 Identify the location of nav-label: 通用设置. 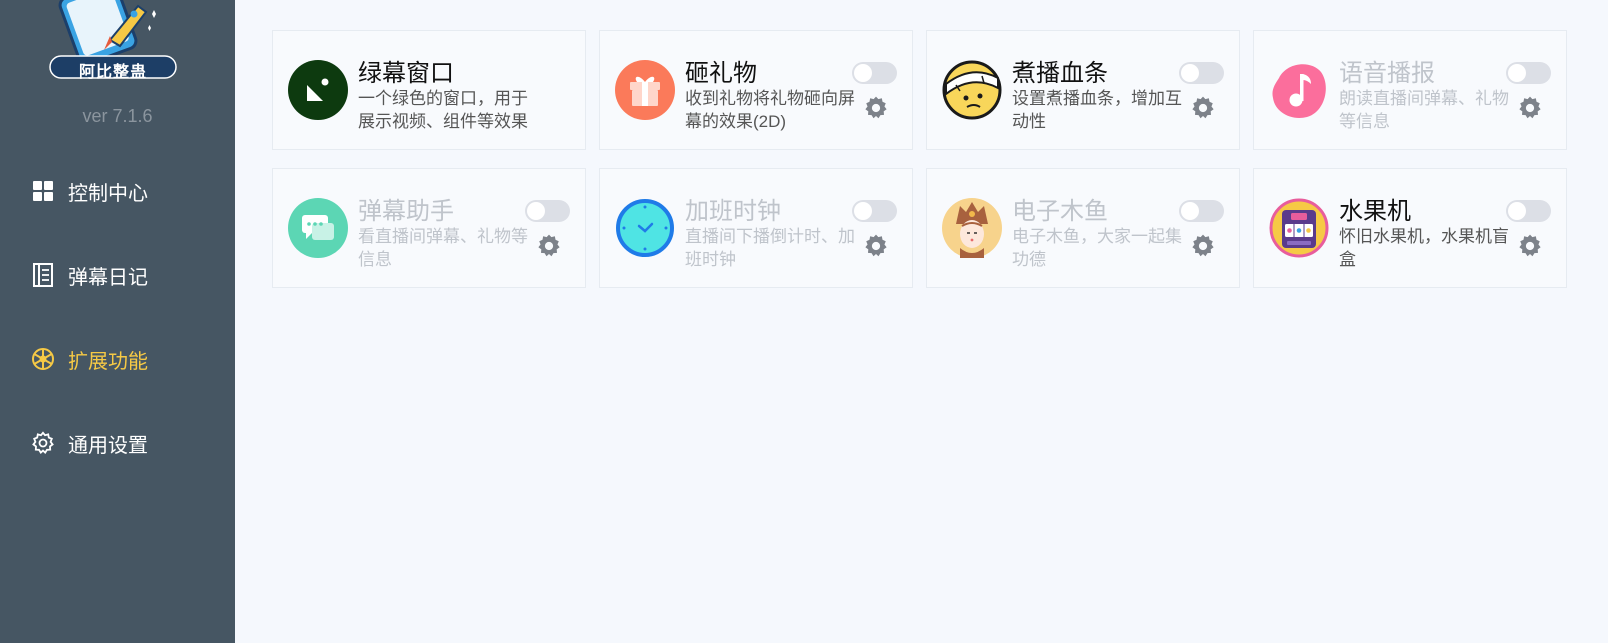
(108, 445).